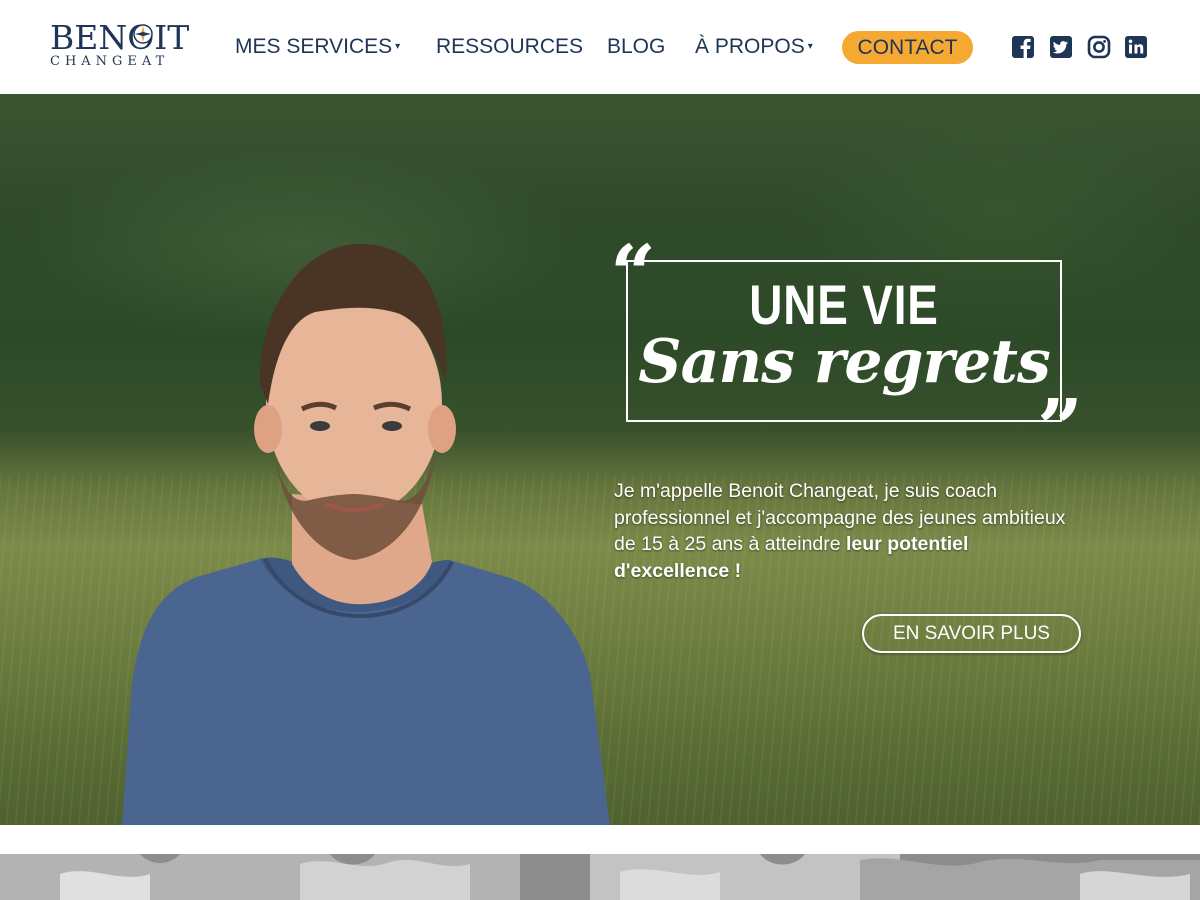 The height and width of the screenshot is (900, 1200). What do you see at coordinates (600, 877) in the screenshot?
I see `puzzle-background-strip` at bounding box center [600, 877].